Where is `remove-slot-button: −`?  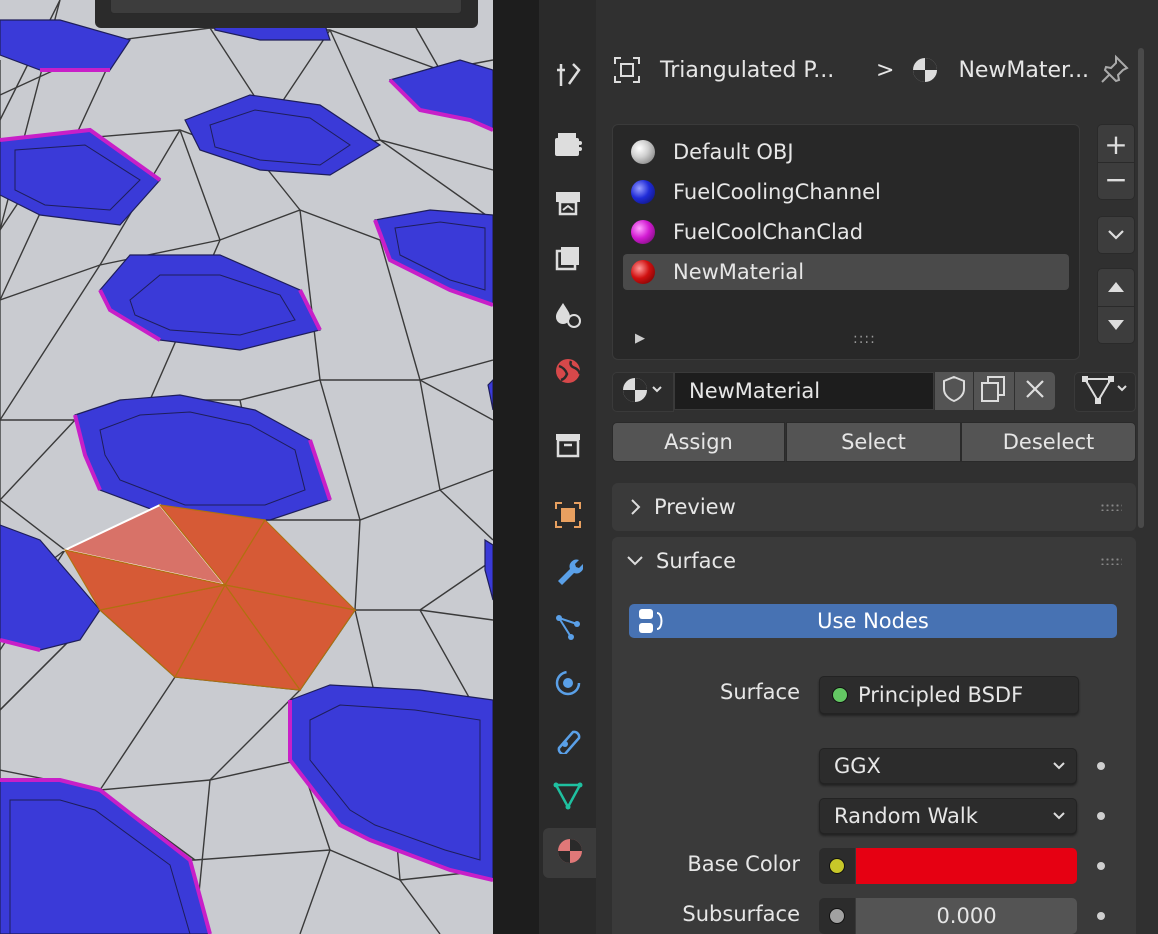 remove-slot-button: − is located at coordinates (1116, 179).